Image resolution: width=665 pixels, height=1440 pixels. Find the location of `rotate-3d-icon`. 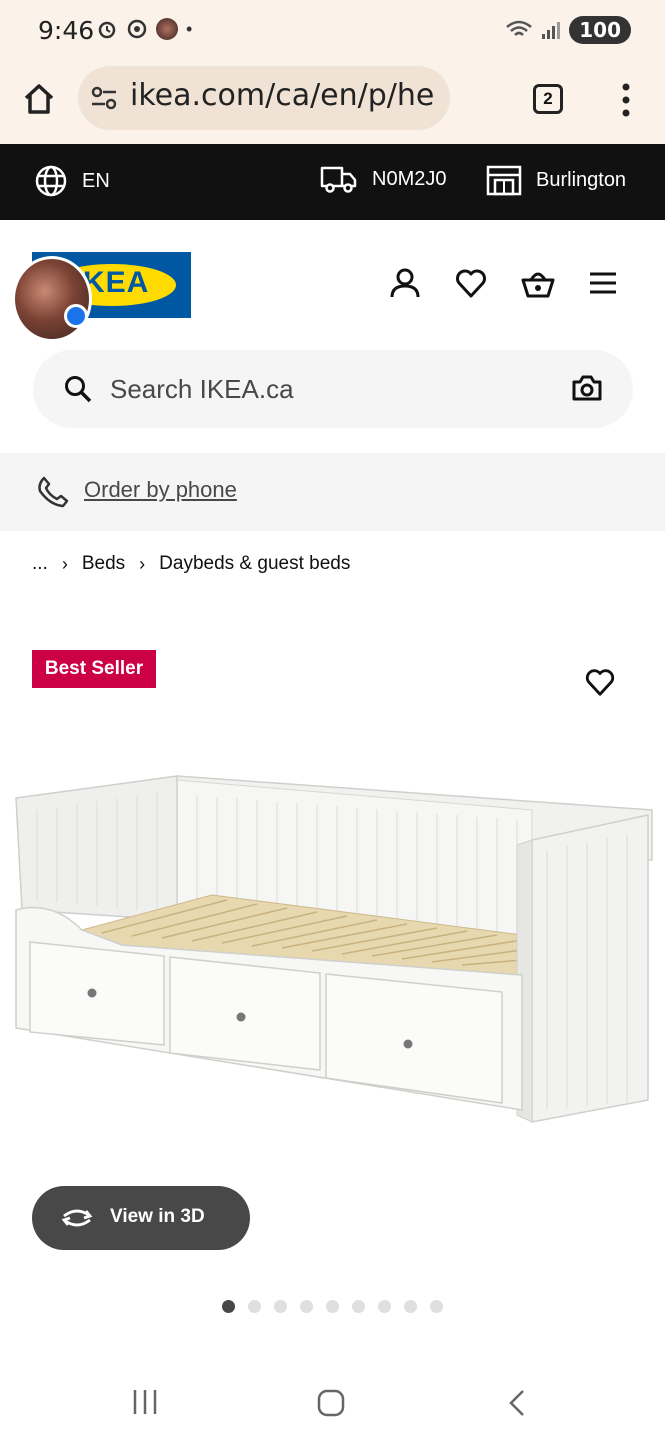

rotate-3d-icon is located at coordinates (77, 1218).